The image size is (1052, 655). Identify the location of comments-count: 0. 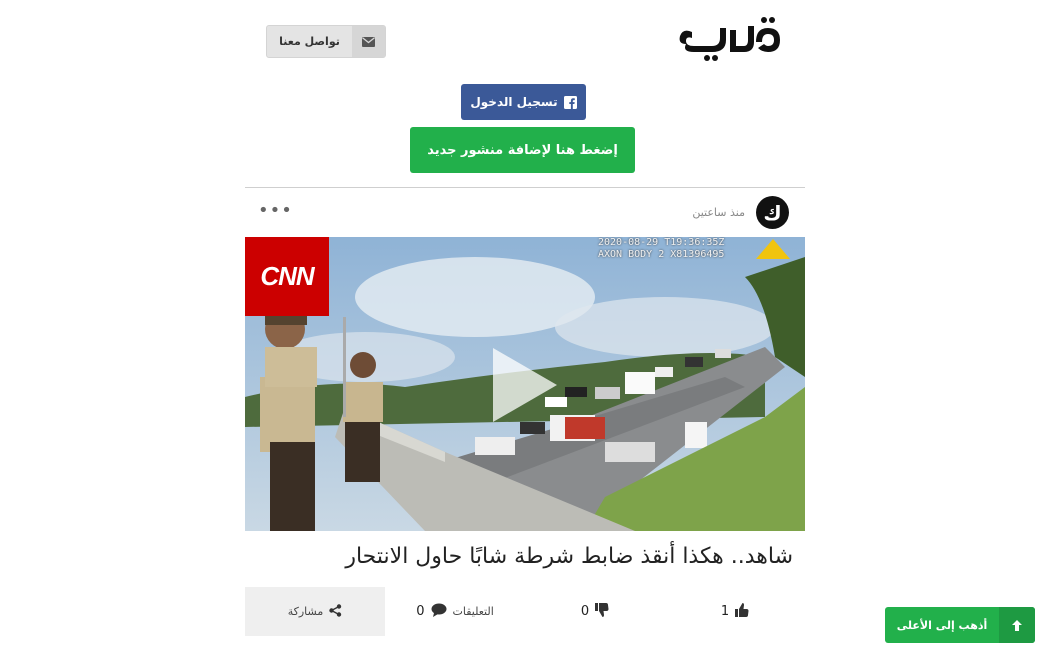
(420, 611).